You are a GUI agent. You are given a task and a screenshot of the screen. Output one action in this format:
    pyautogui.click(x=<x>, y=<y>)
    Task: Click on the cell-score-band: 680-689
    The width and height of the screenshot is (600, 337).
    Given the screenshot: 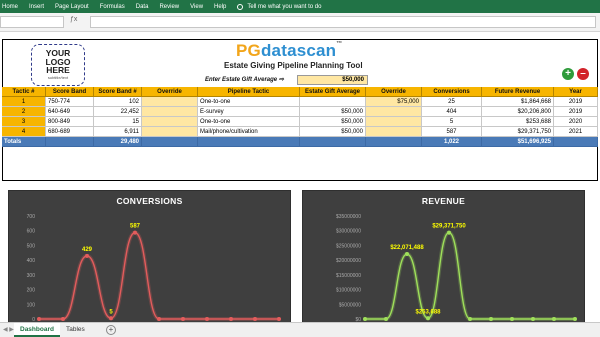 What is the action you would take?
    pyautogui.click(x=70, y=132)
    